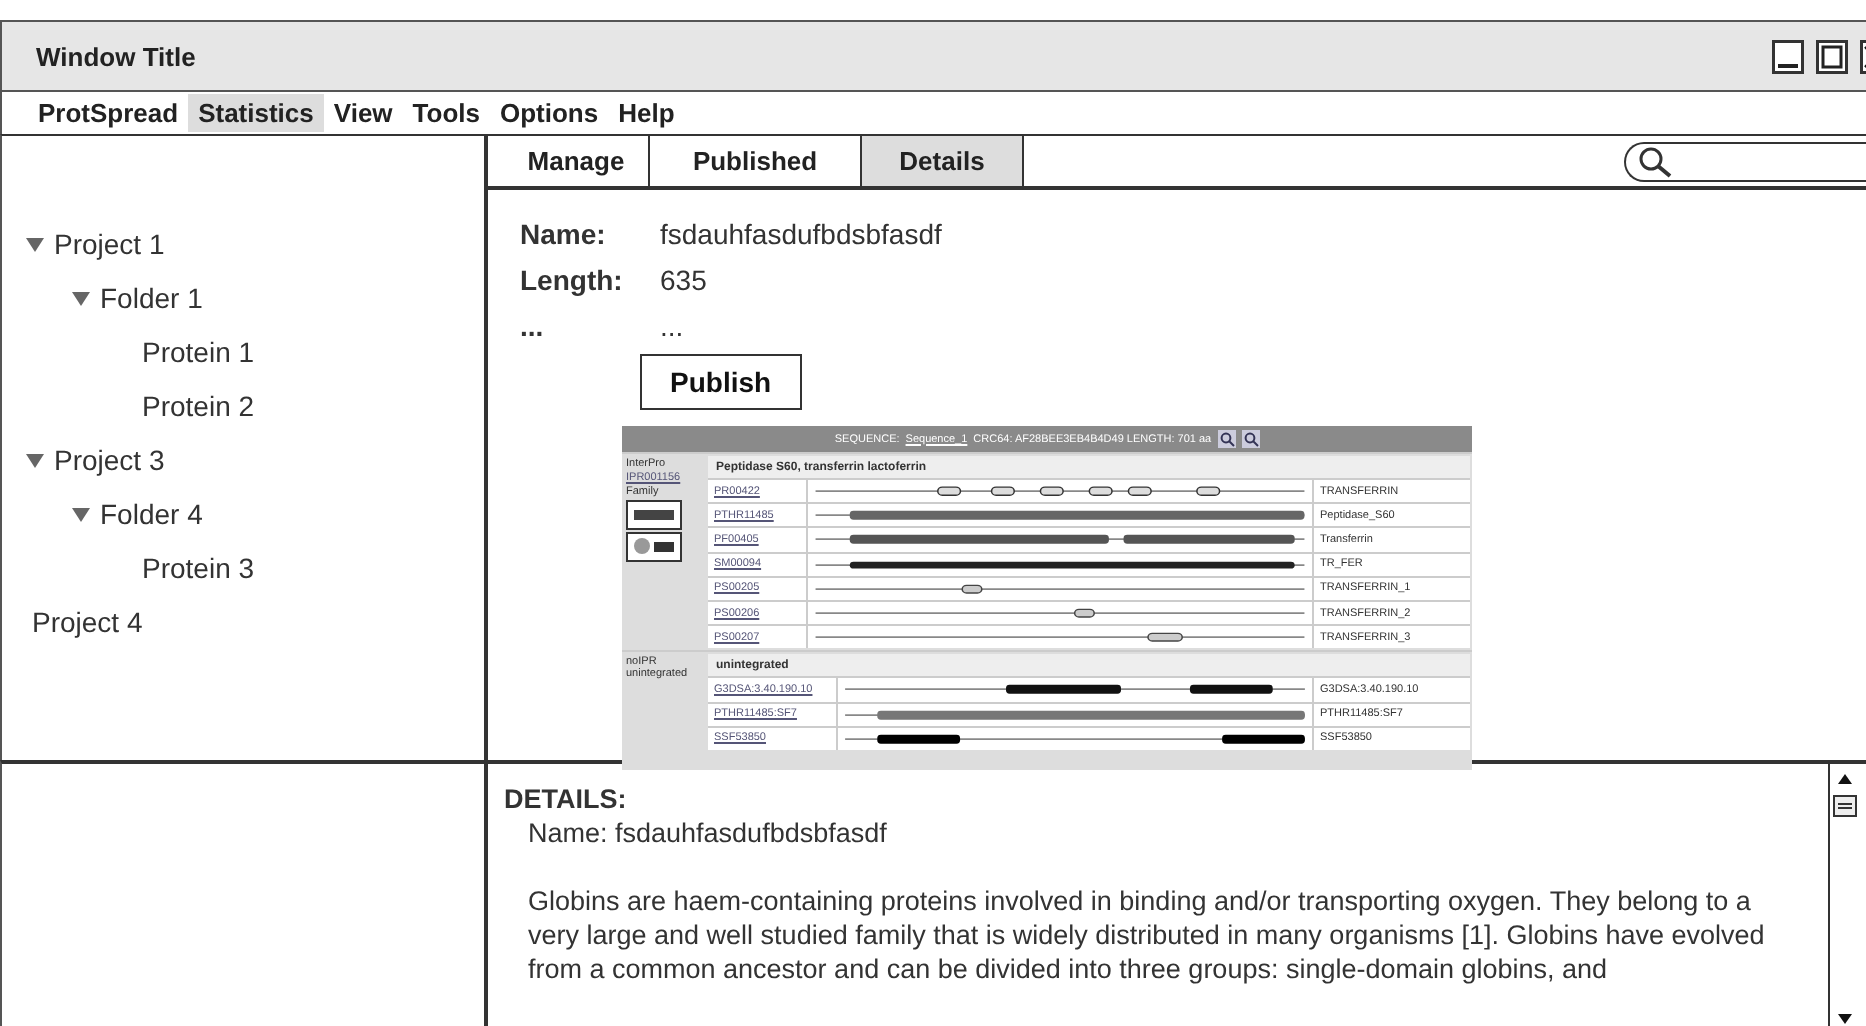 The image size is (1866, 1026). Describe the element at coordinates (198, 567) in the screenshot. I see `tree-item: Protein 3` at that location.